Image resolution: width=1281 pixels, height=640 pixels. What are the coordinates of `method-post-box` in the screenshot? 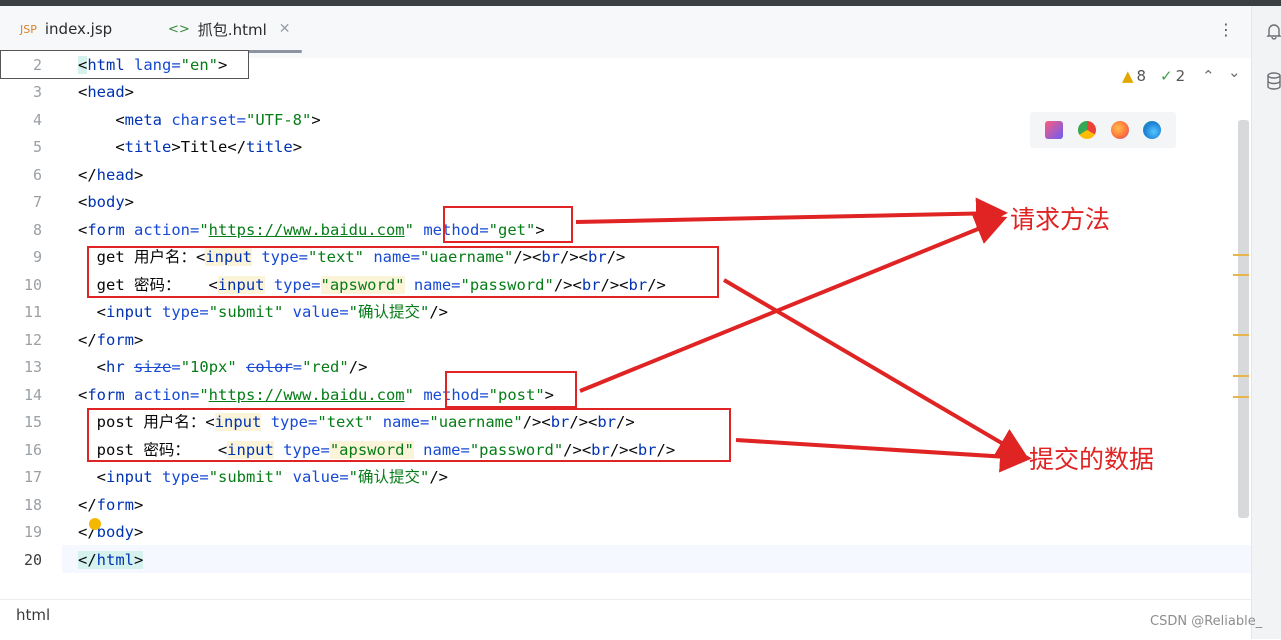 It's located at (511, 389).